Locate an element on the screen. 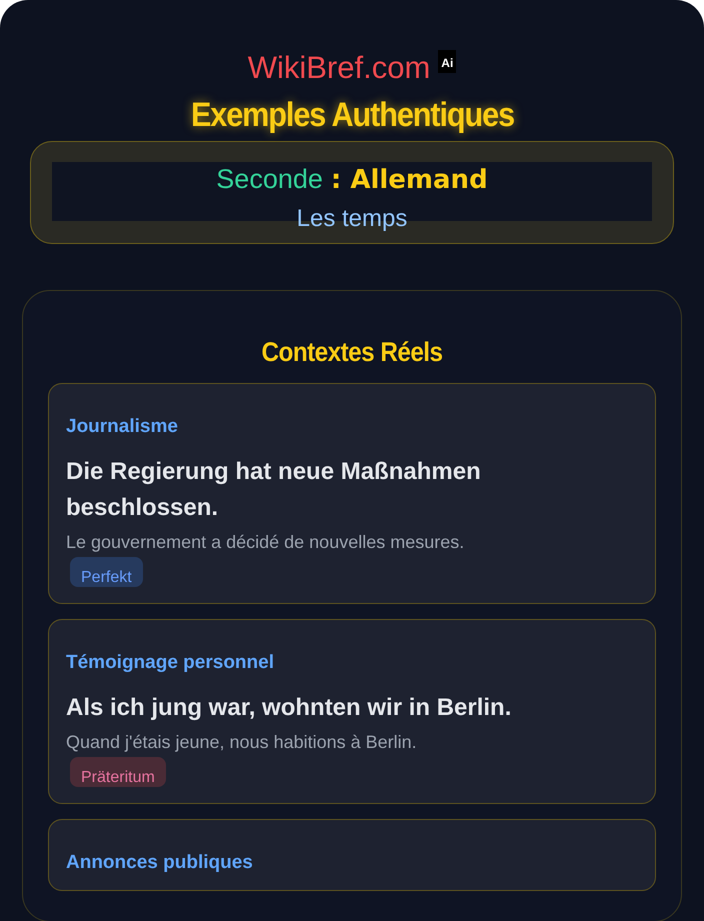 This screenshot has width=704, height=921. tense-tag: Perfekt is located at coordinates (106, 572).